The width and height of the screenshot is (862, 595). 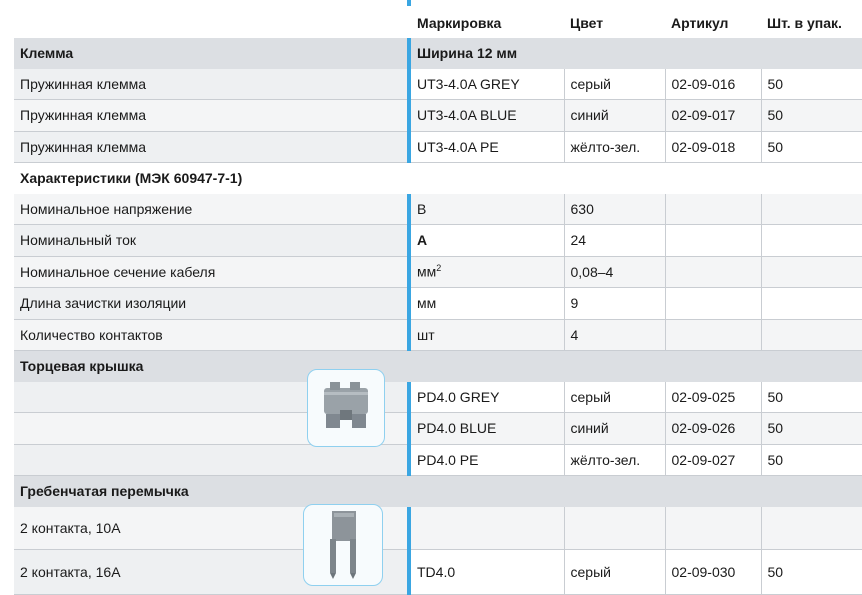 What do you see at coordinates (210, 209) in the screenshot?
I see `spec-name: Номинальное напряжение` at bounding box center [210, 209].